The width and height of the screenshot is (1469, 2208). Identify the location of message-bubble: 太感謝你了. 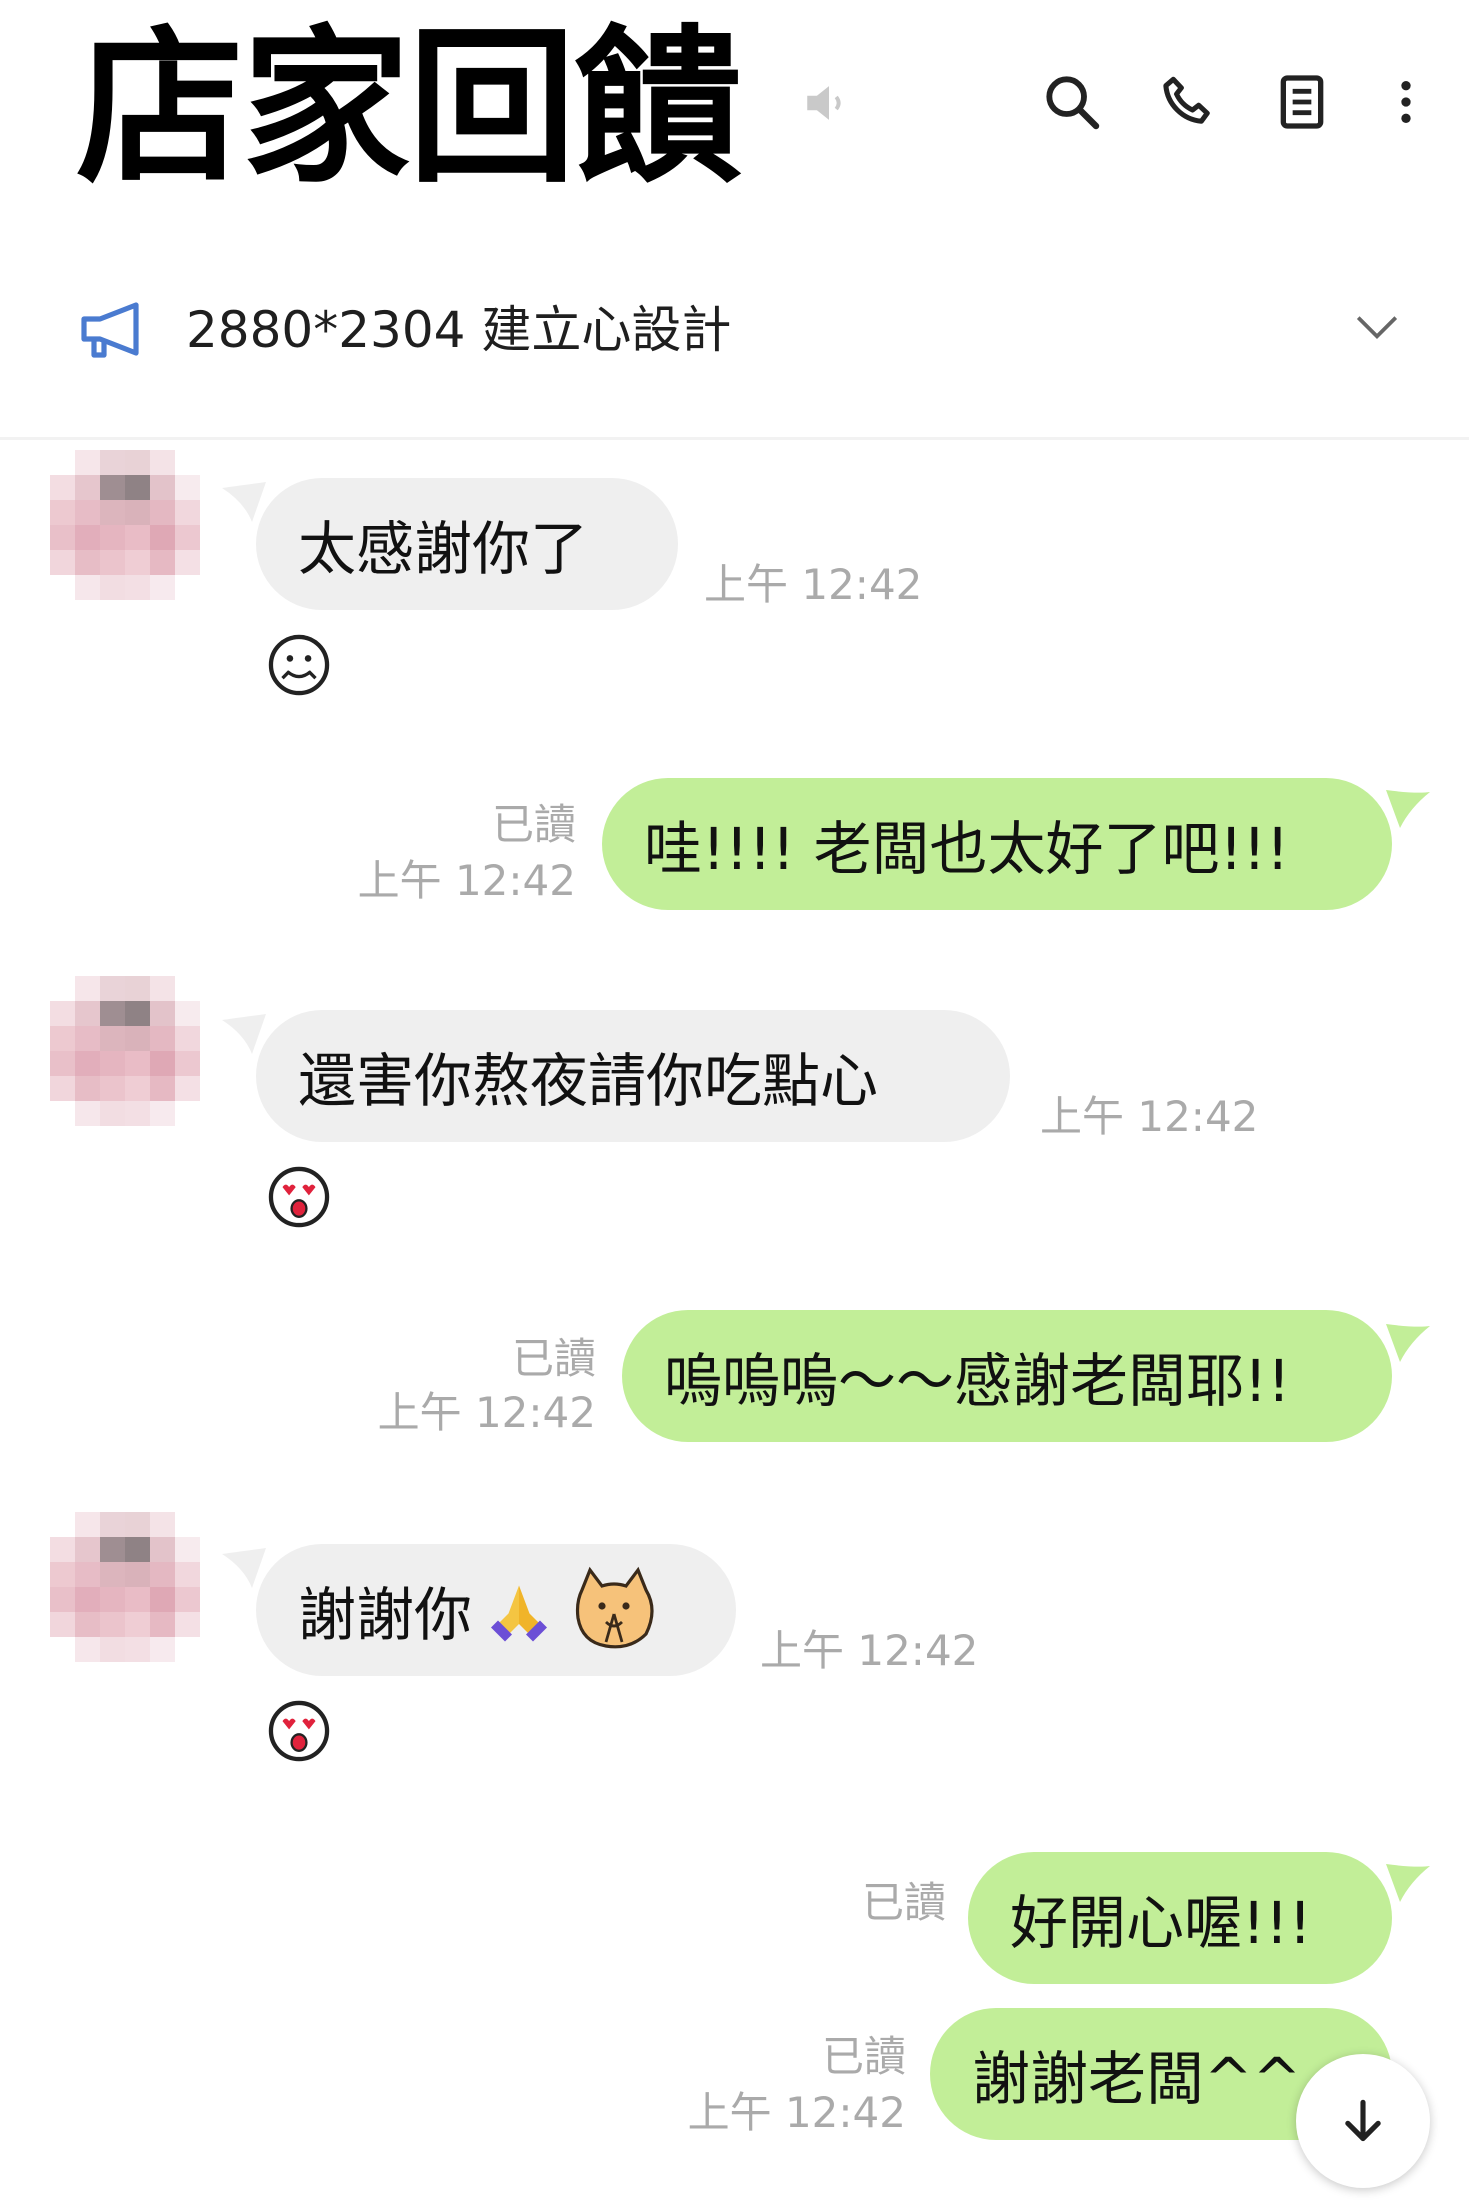
(467, 544).